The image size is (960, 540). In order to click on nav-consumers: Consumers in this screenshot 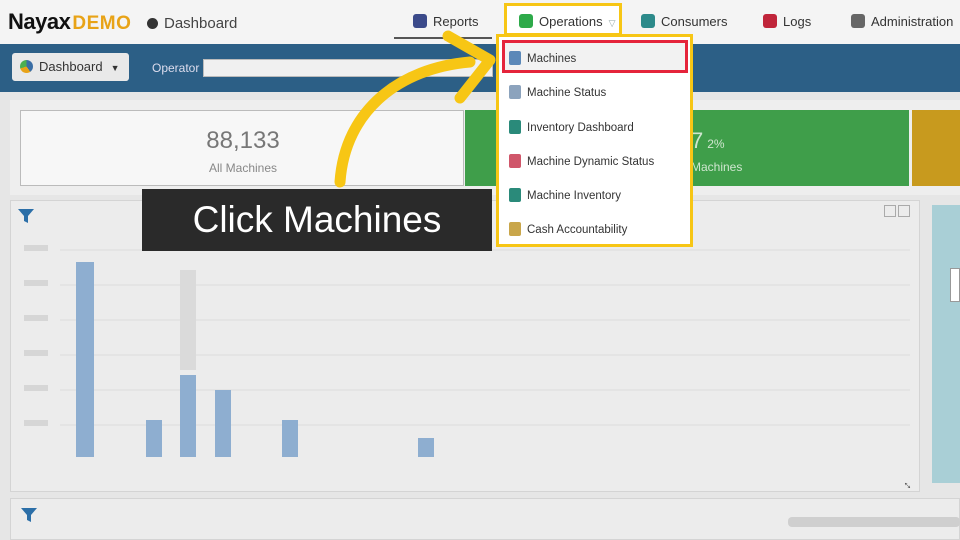, I will do `click(684, 23)`.